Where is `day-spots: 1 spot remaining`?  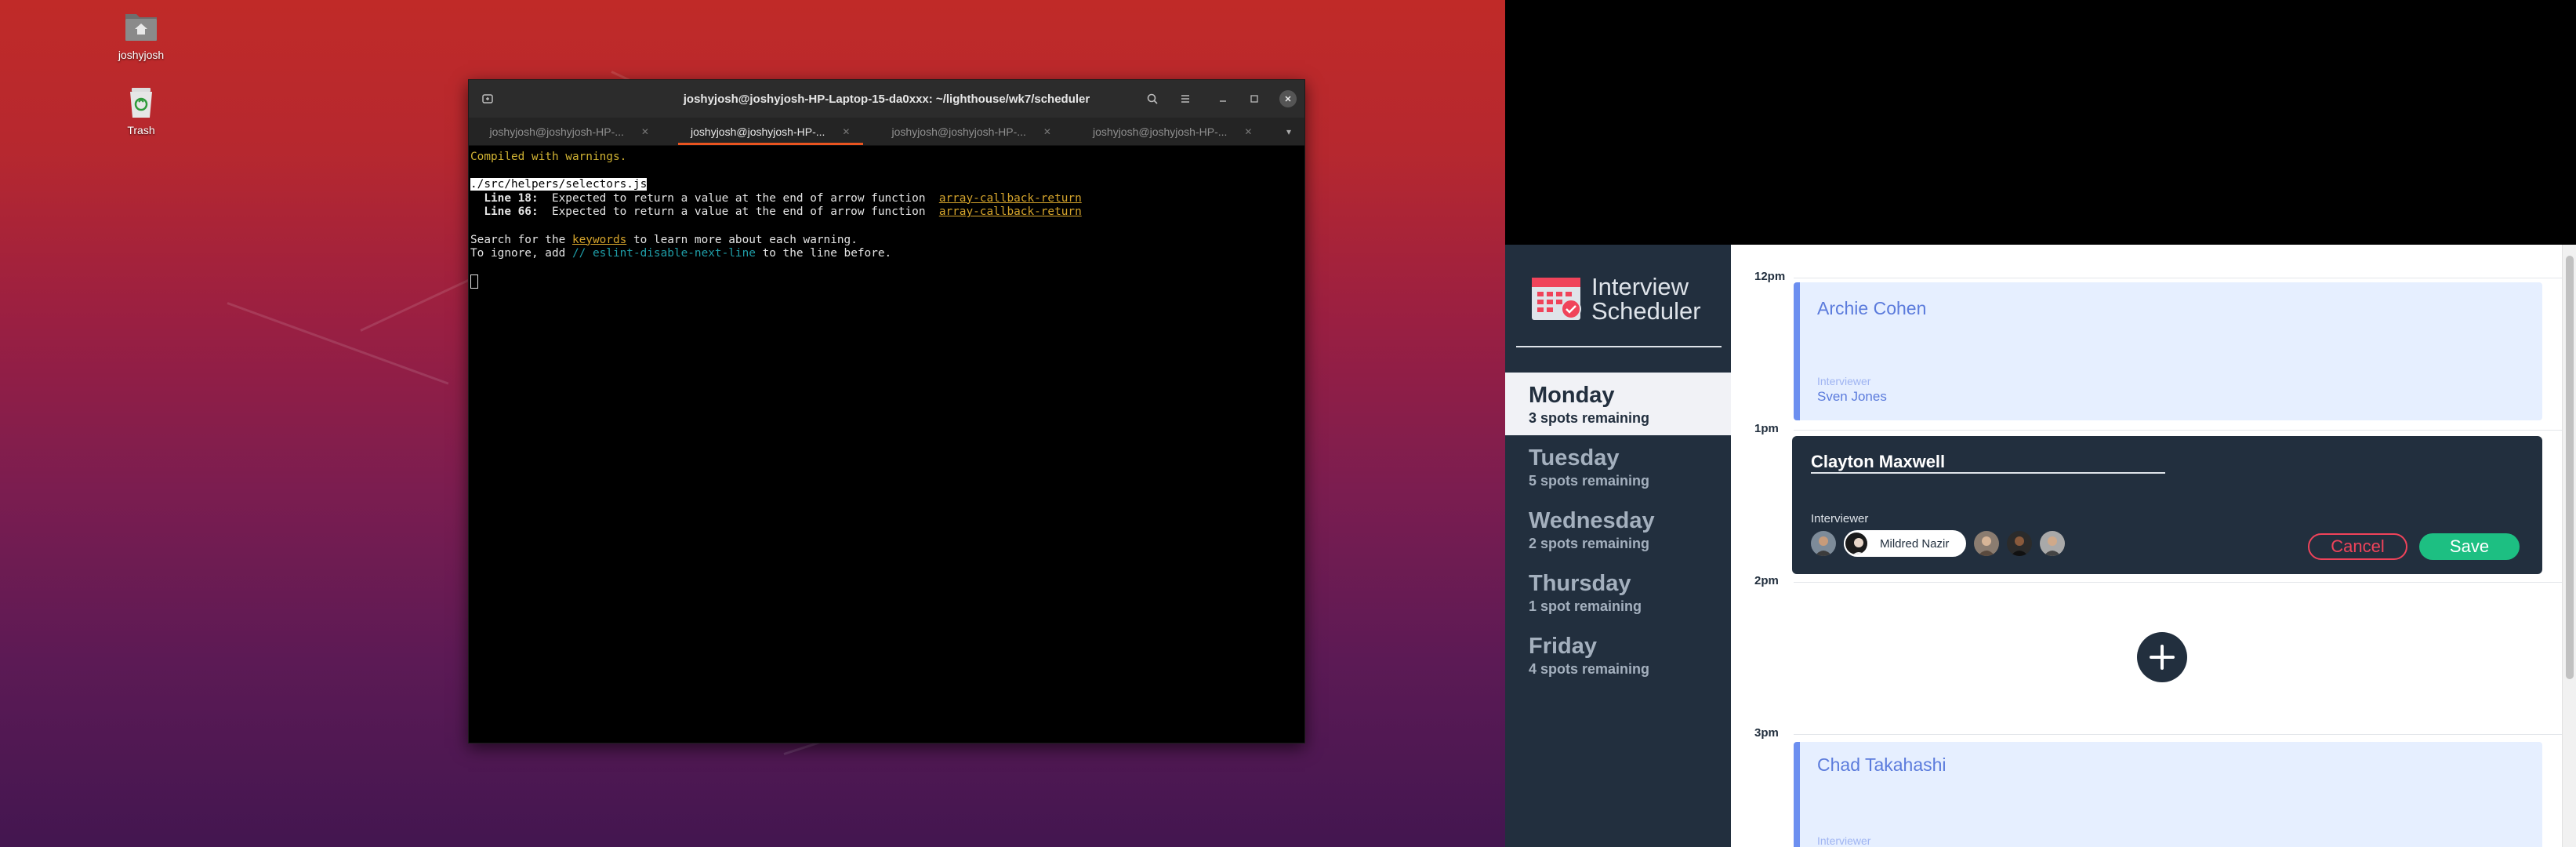 day-spots: 1 spot remaining is located at coordinates (1586, 606).